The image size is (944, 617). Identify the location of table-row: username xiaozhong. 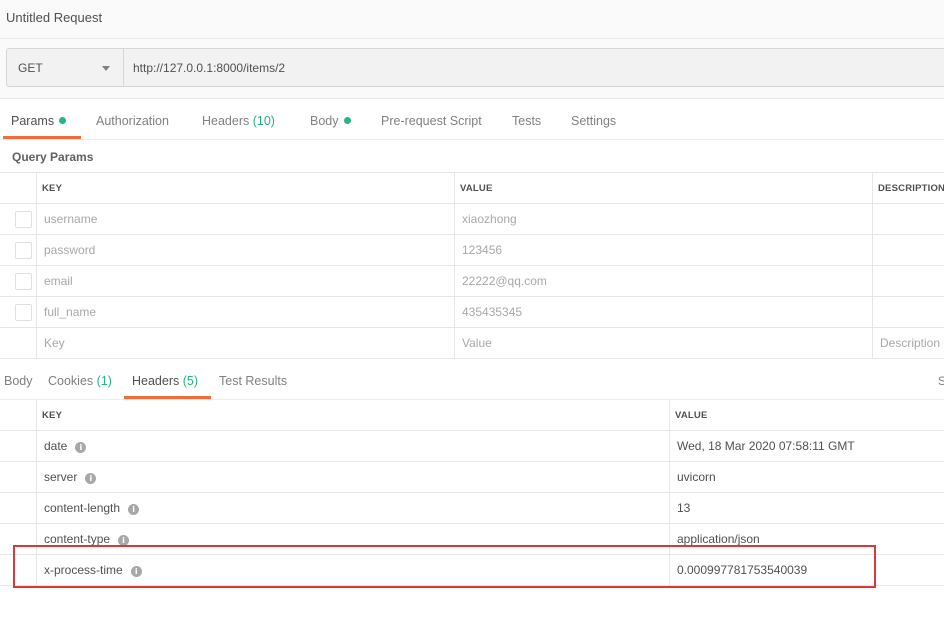
(472, 219).